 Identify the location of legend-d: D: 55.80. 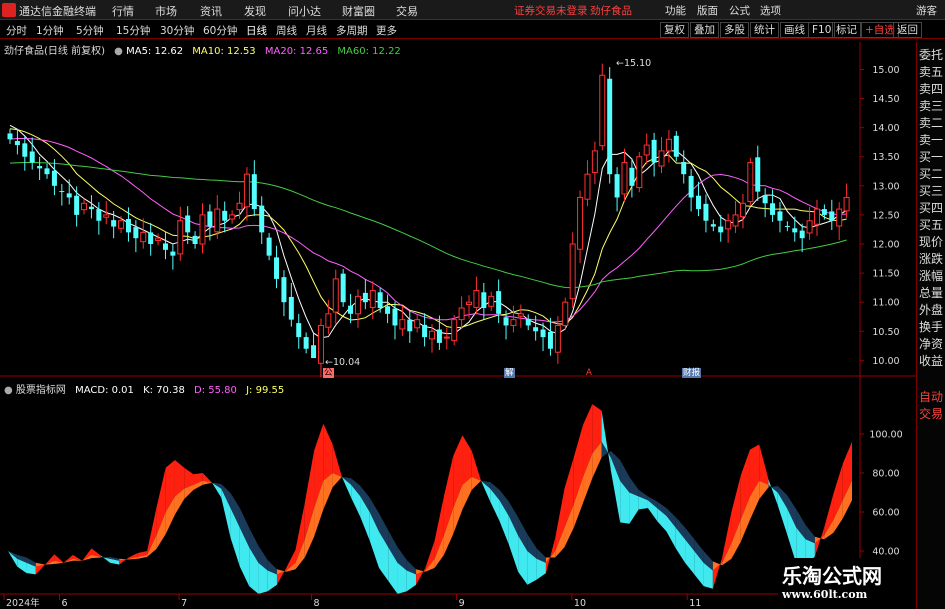
(215, 390).